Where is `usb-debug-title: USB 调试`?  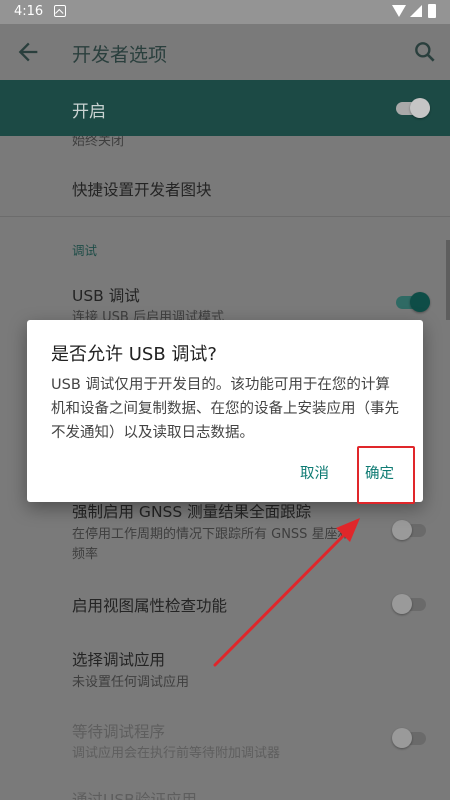
usb-debug-title: USB 调试 is located at coordinates (106, 295).